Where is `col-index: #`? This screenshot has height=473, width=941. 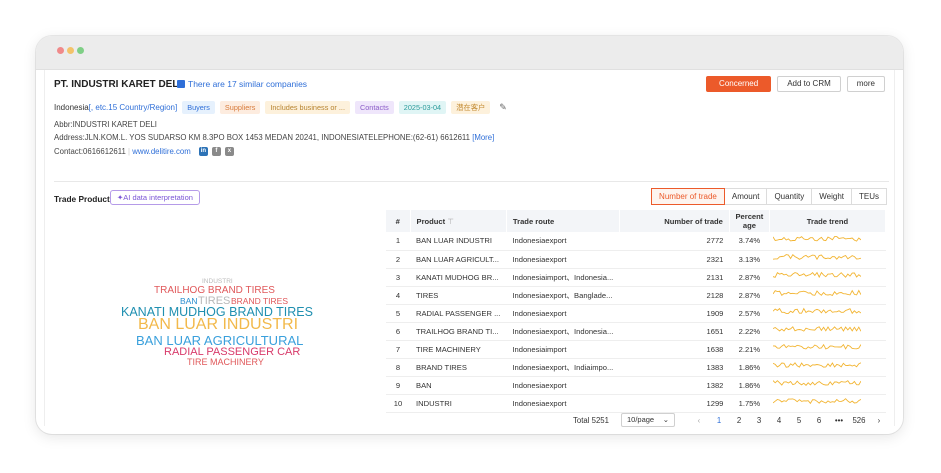 col-index: # is located at coordinates (398, 221).